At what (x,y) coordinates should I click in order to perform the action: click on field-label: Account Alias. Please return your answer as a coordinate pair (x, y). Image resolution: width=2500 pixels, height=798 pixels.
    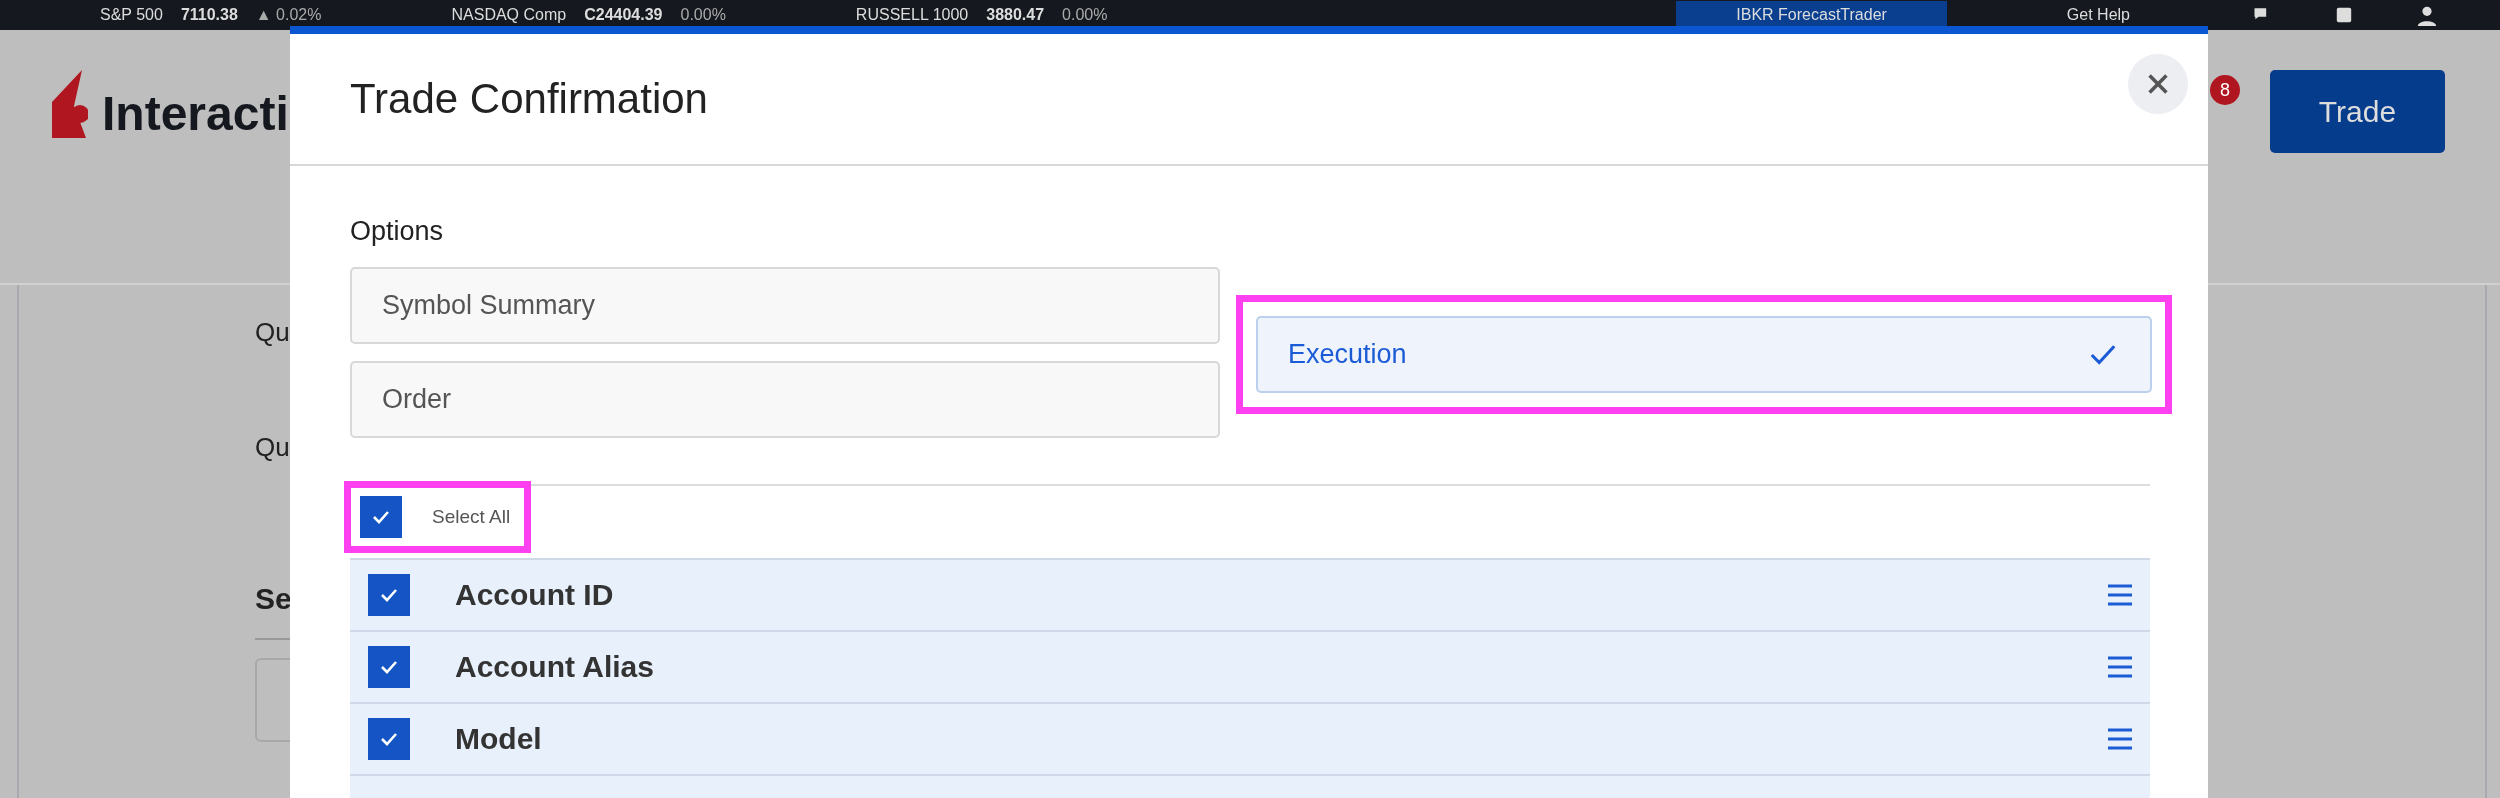
    Looking at the image, I should click on (555, 667).